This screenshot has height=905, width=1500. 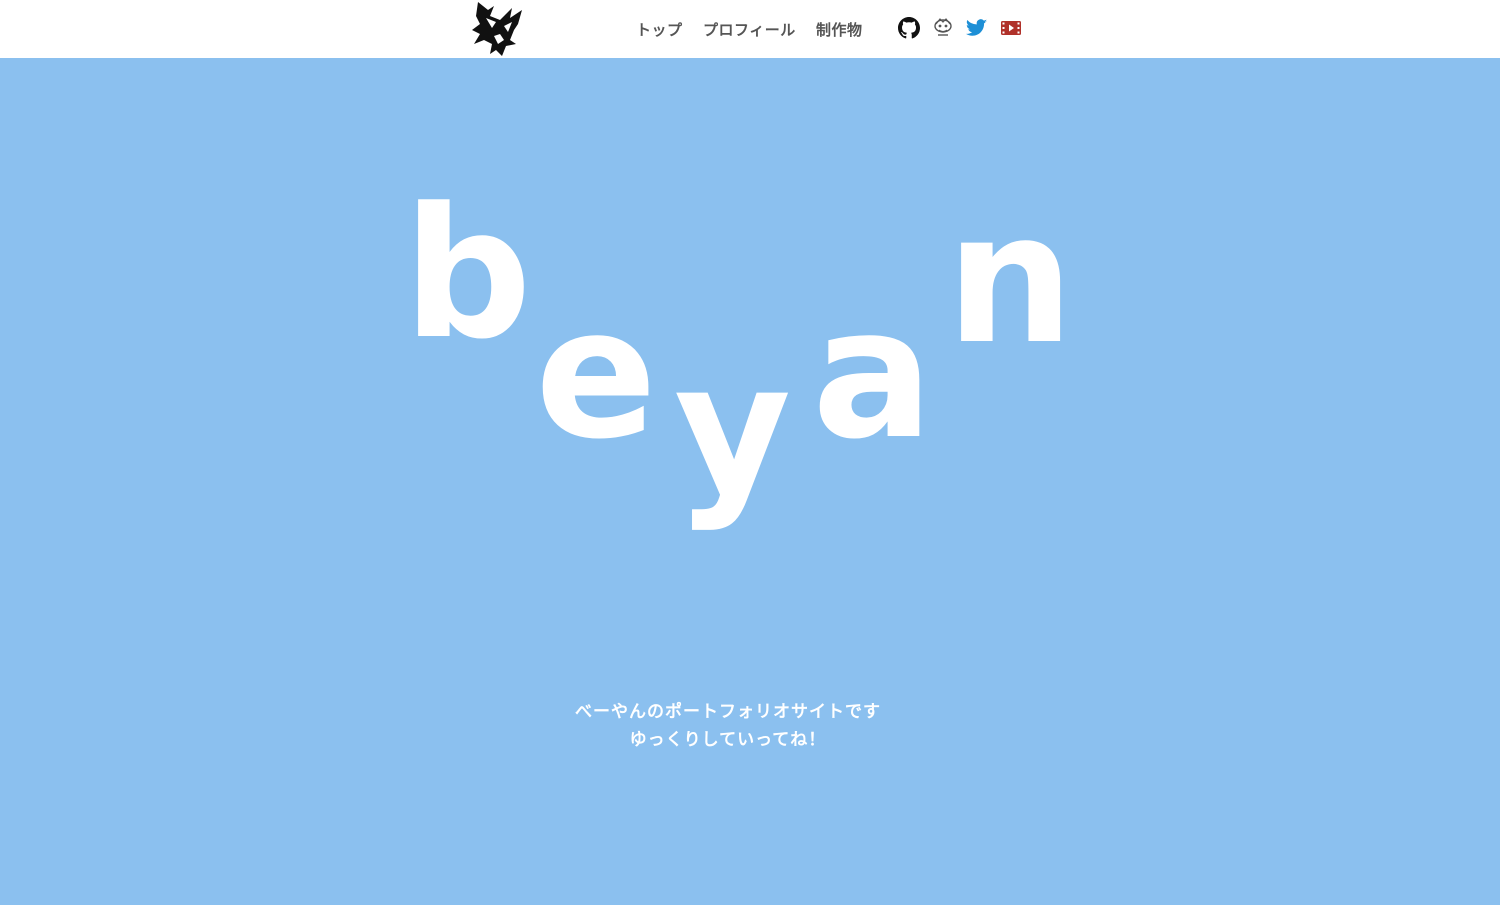 I want to click on video-icon, so click(x=1011, y=28).